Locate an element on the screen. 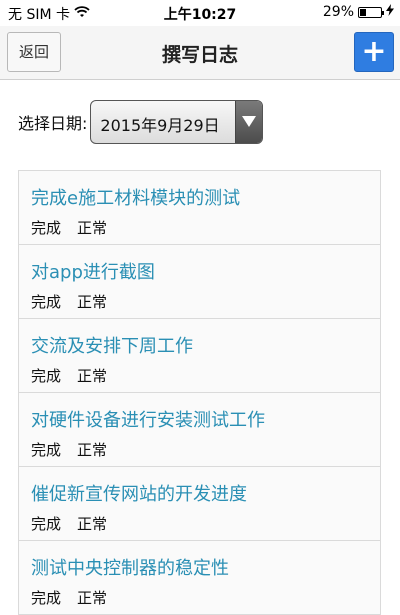 This screenshot has height=615, width=400. date-select: 2015年9月29日 is located at coordinates (177, 122).